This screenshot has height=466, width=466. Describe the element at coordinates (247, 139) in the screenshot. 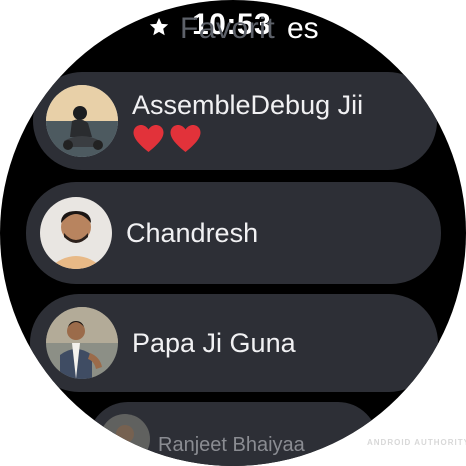

I see `heart-emojis: ❤️❤️` at that location.